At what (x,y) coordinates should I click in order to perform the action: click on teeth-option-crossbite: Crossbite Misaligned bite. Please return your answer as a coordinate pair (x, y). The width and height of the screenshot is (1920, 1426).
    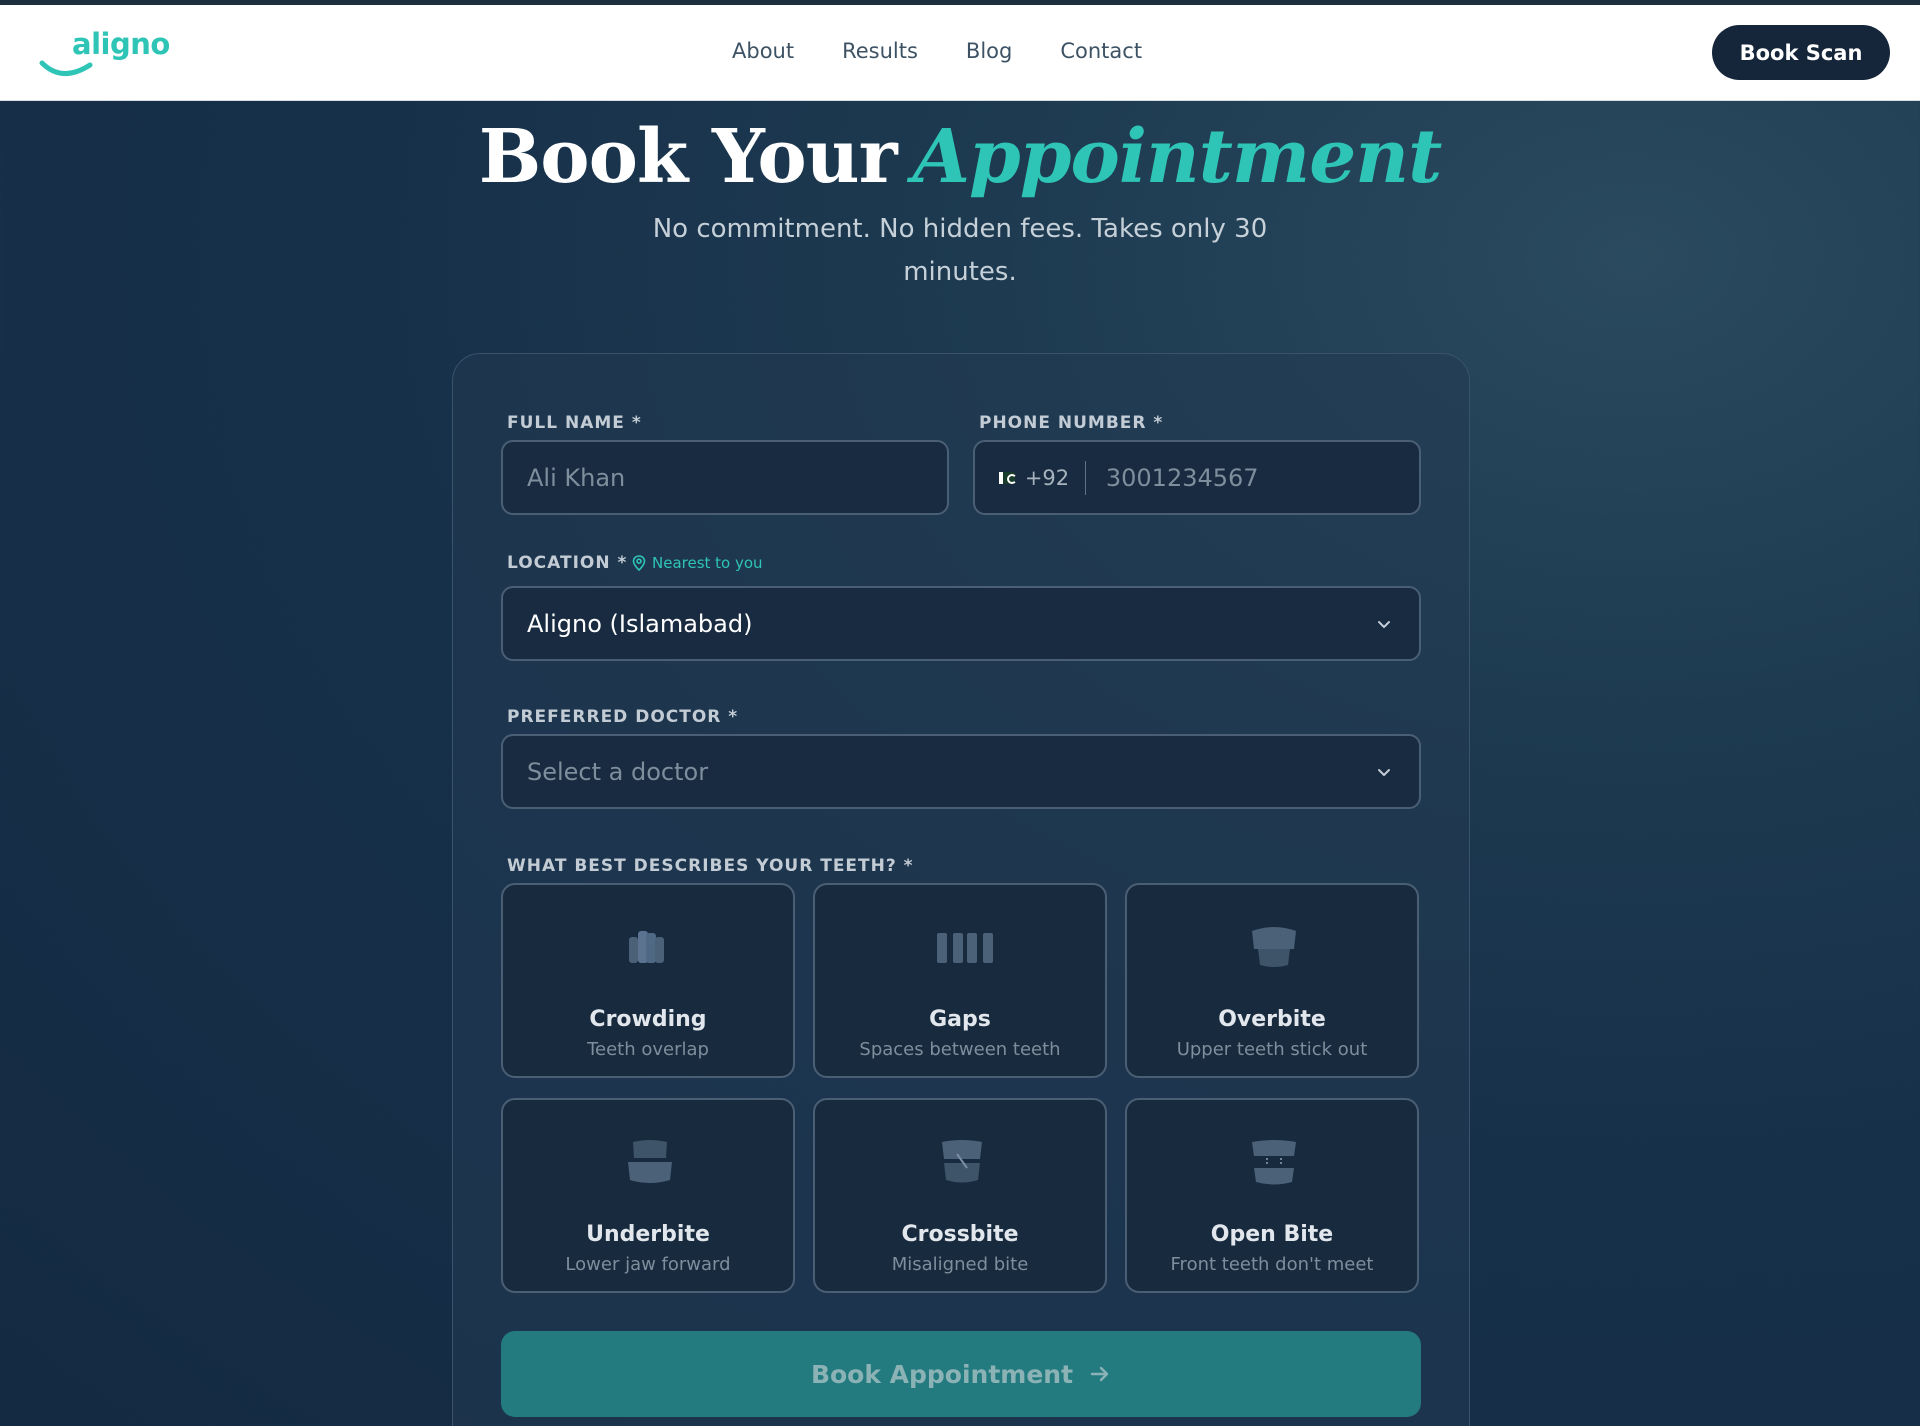
    Looking at the image, I should click on (960, 1195).